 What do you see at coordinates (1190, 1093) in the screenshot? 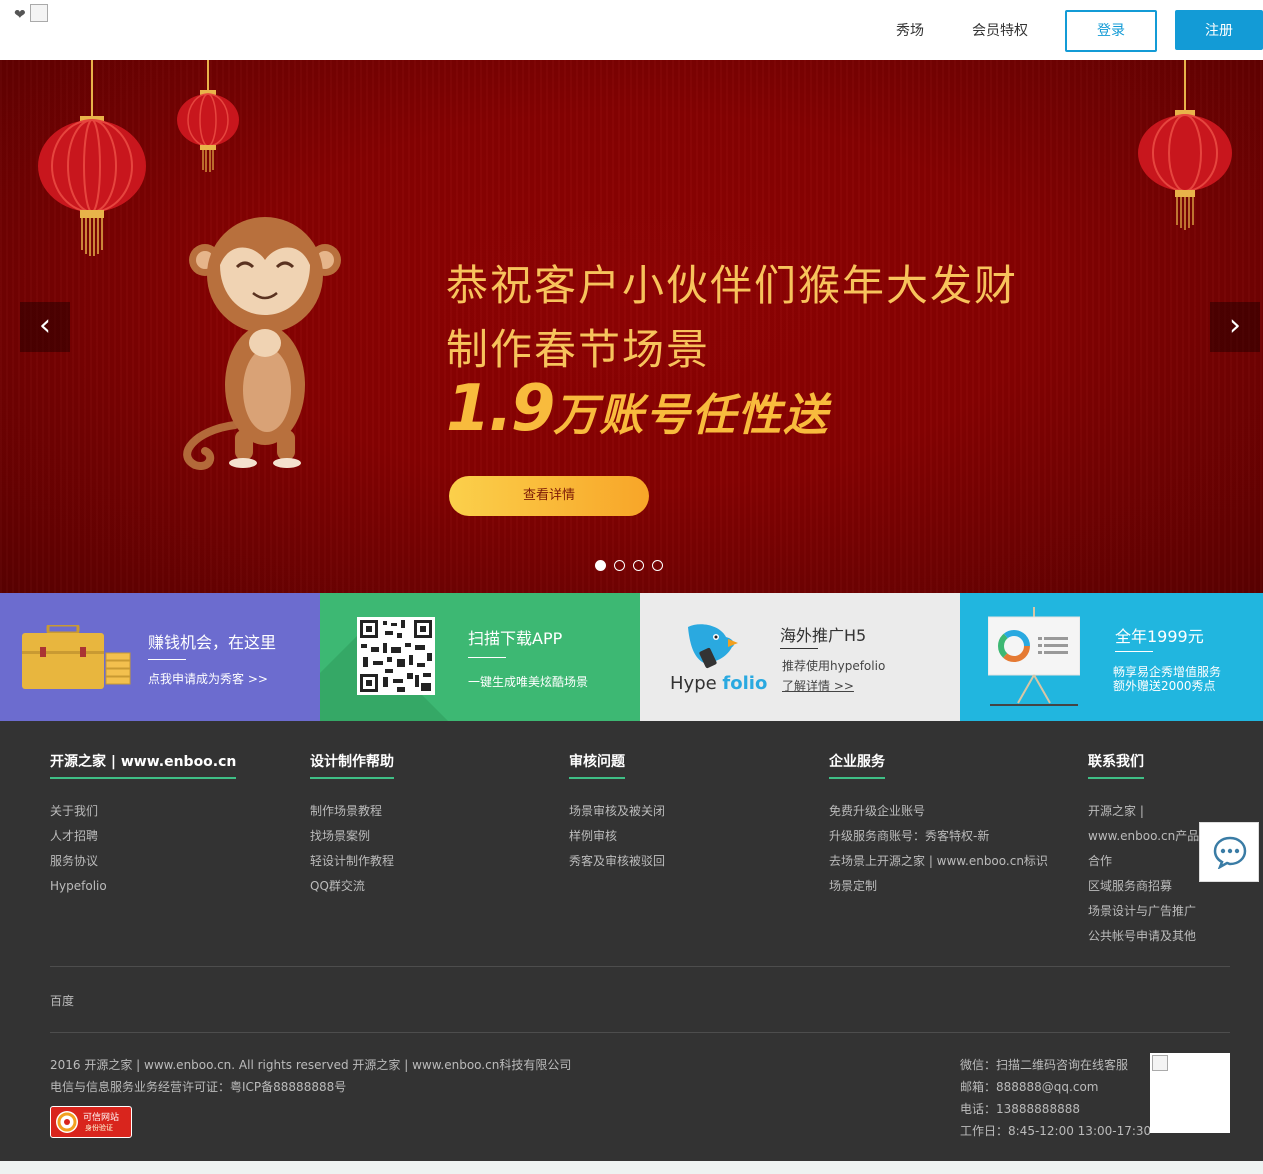
I see `wechat-qr-image` at bounding box center [1190, 1093].